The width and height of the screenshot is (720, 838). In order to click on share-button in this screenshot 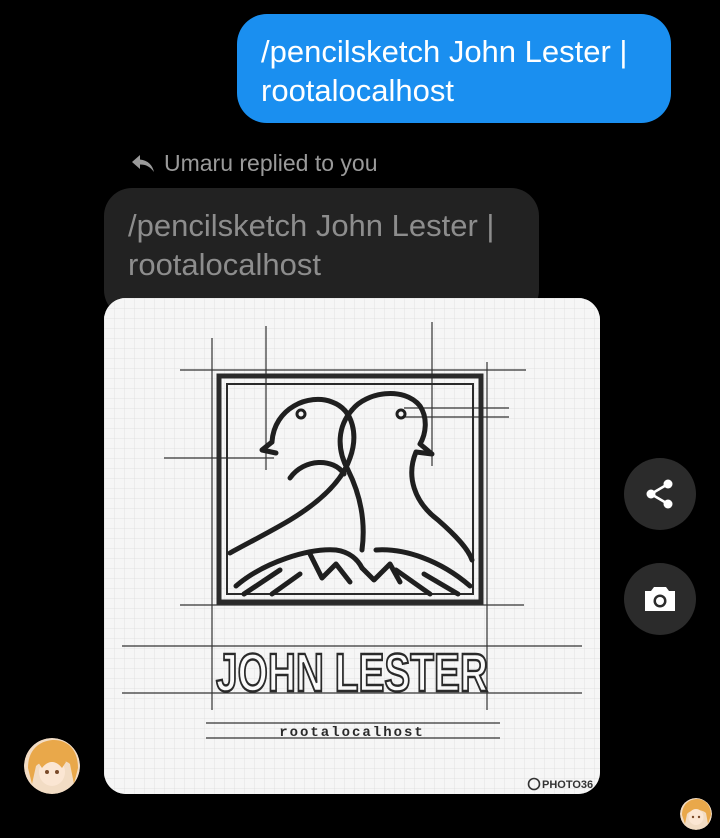, I will do `click(660, 494)`.